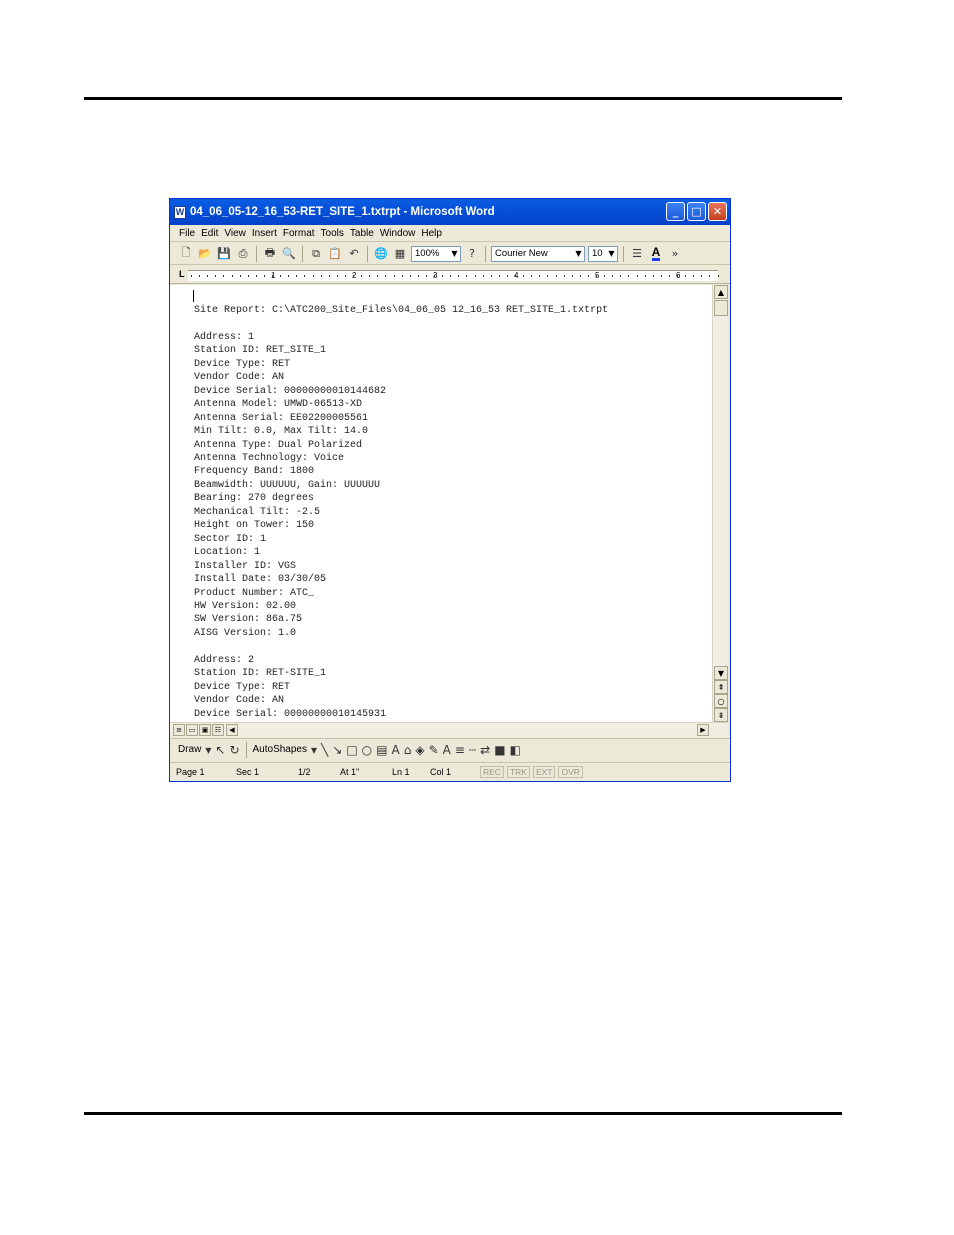 Image resolution: width=954 pixels, height=1235 pixels. Describe the element at coordinates (290, 714) in the screenshot. I see `document-line: Device Serial: 00000000010145931` at that location.